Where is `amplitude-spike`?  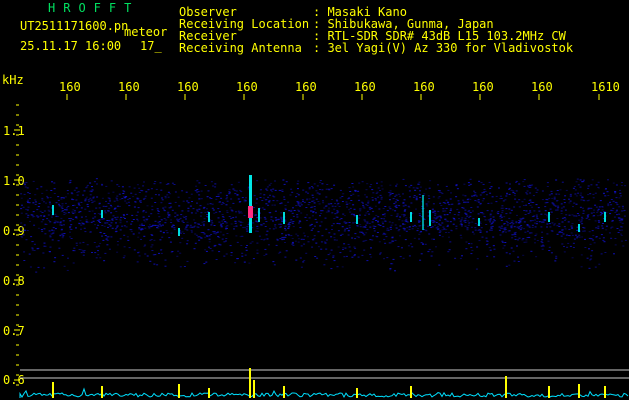
amplitude-spike is located at coordinates (357, 393).